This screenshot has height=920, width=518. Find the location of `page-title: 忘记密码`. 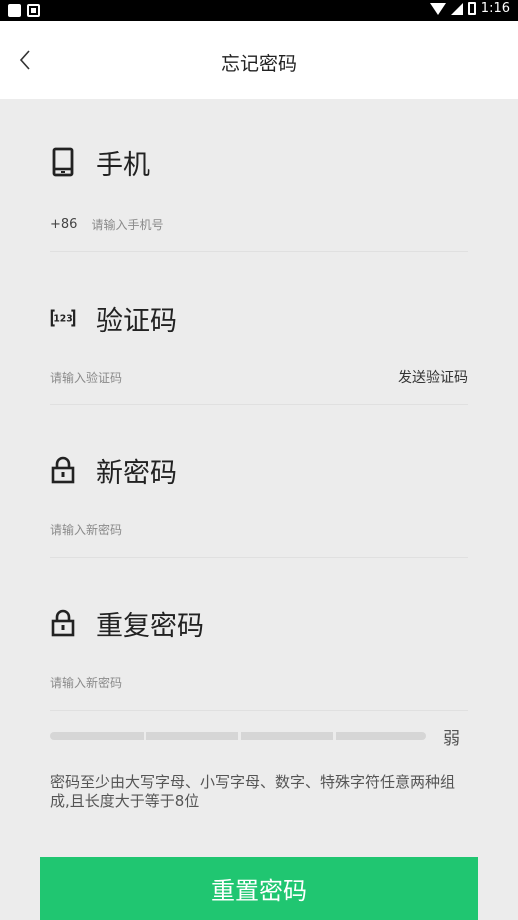

page-title: 忘记密码 is located at coordinates (258, 64).